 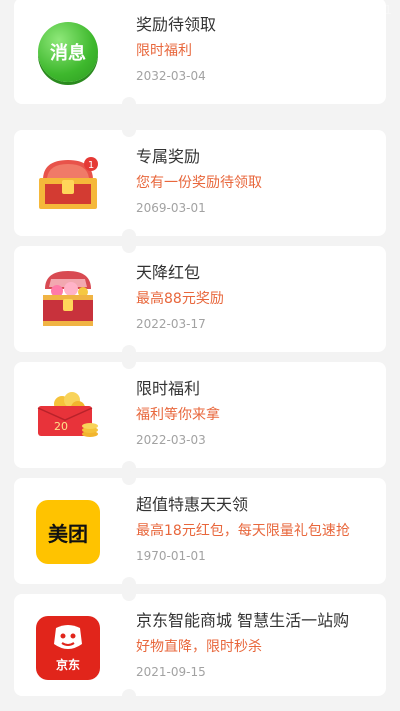 I want to click on svg-text: 1, so click(x=91, y=165).